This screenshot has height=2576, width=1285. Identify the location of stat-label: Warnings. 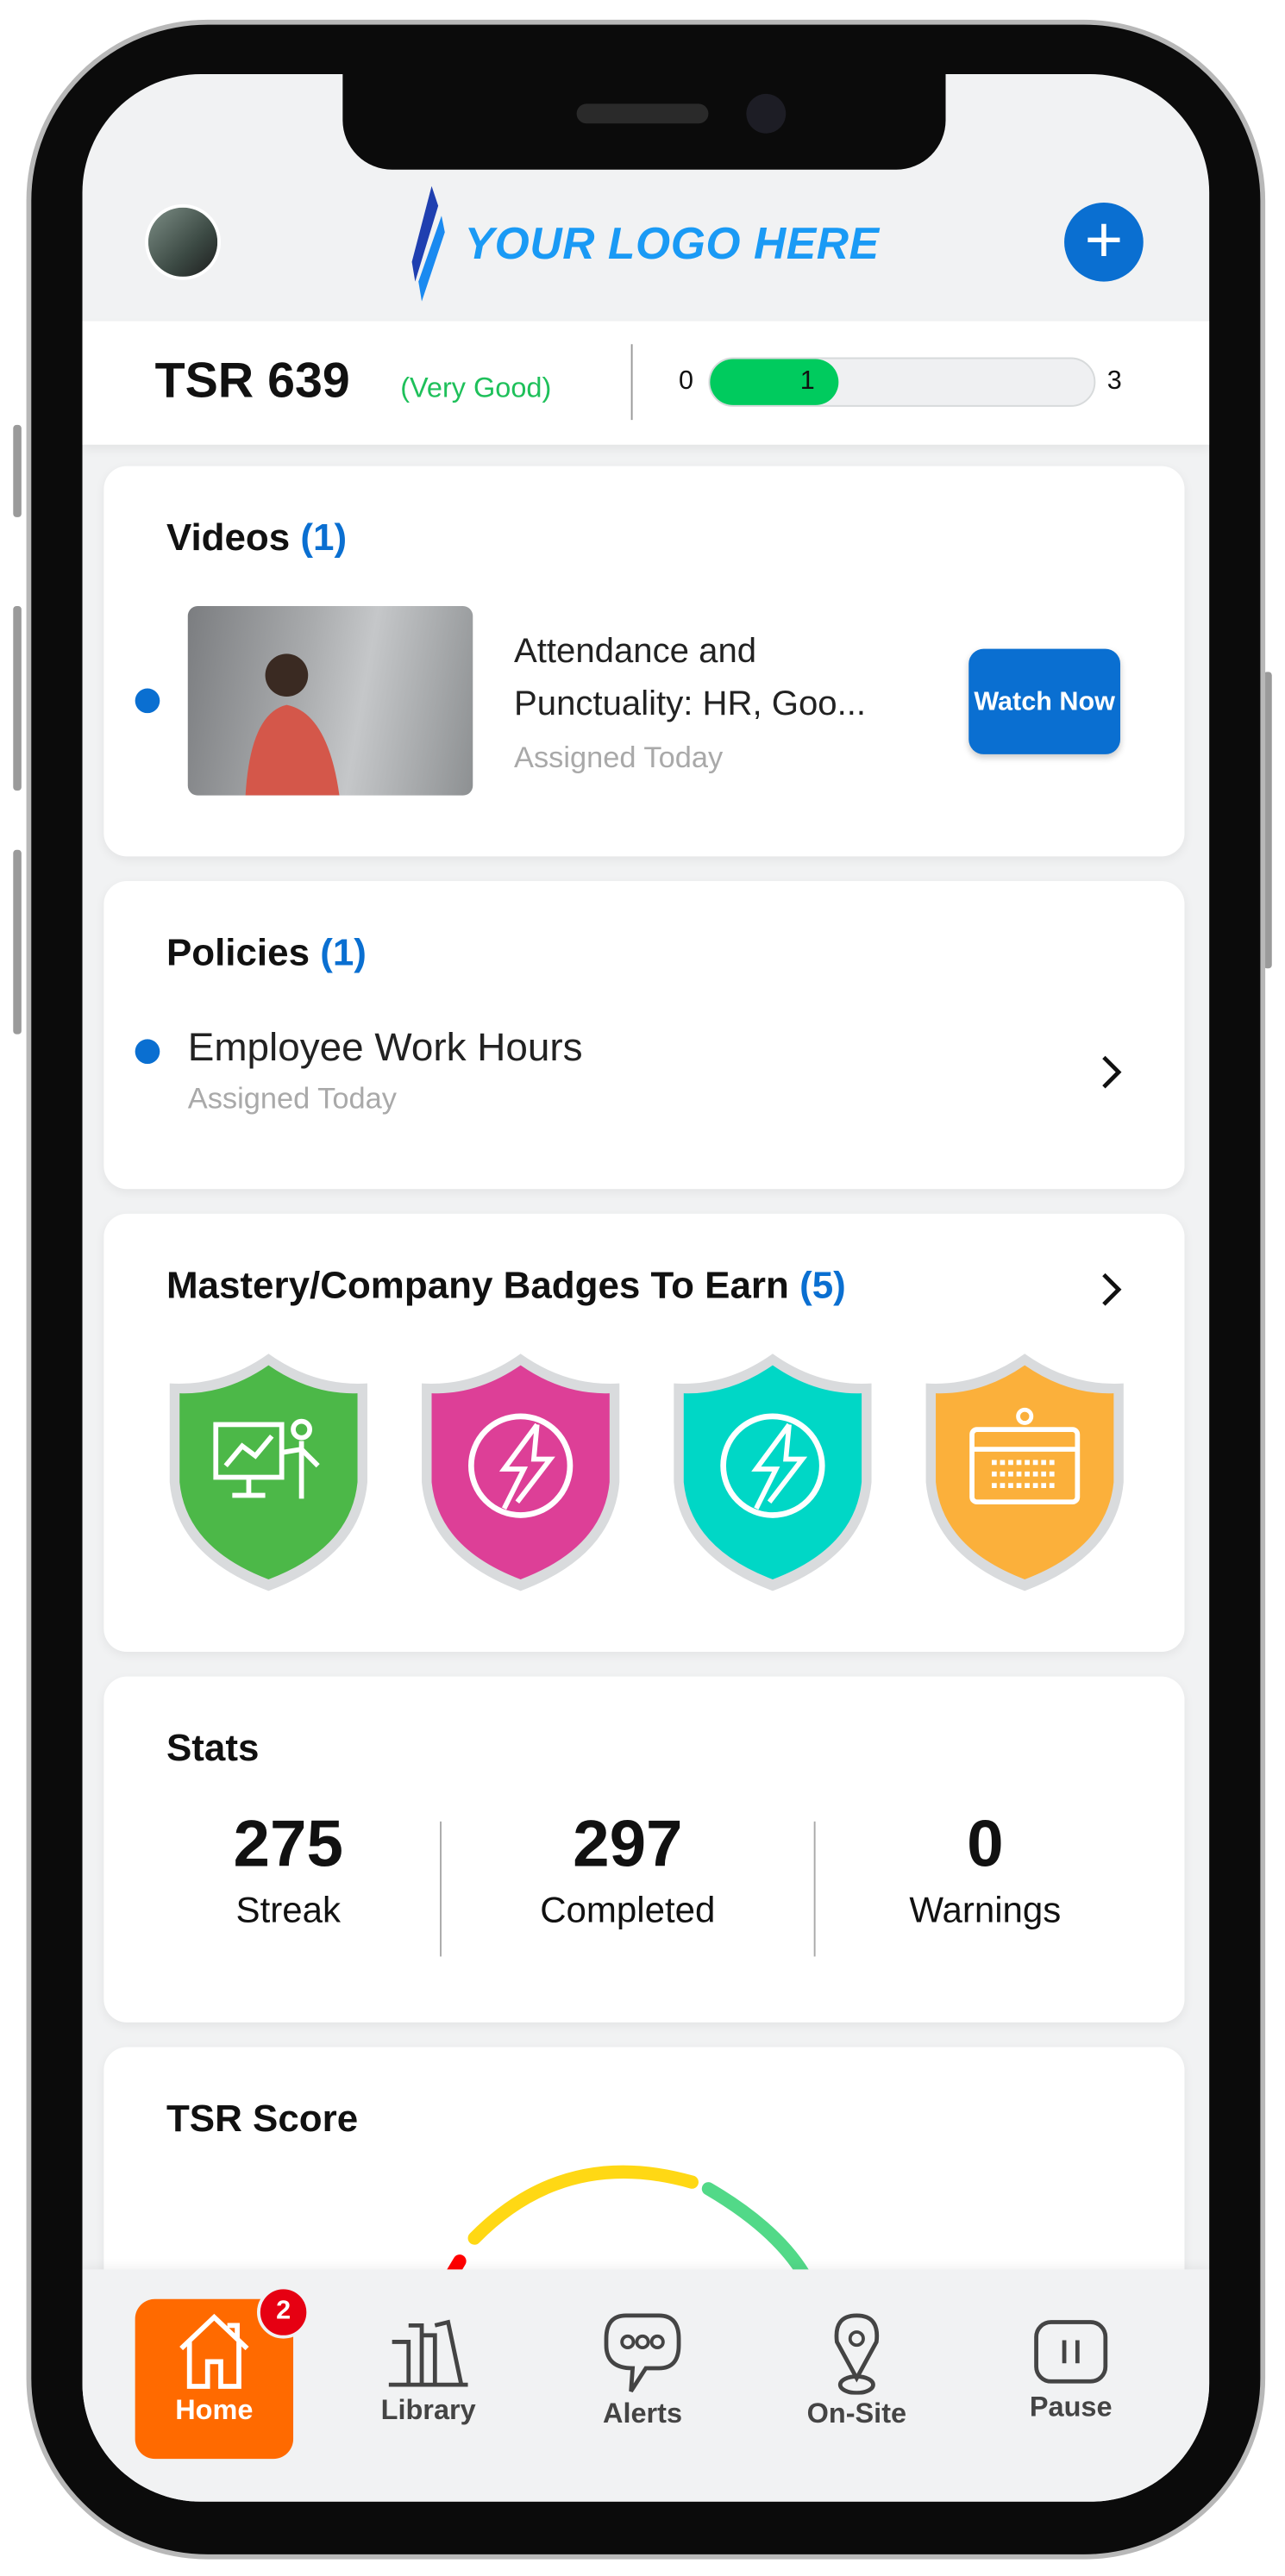
(986, 1909).